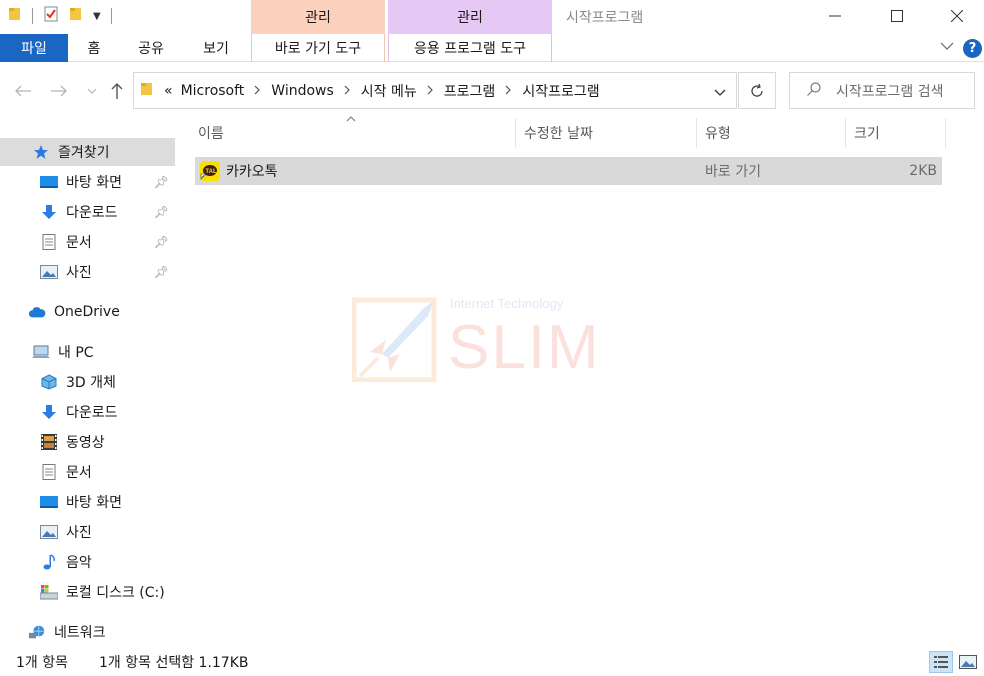 Image resolution: width=984 pixels, height=676 pixels. What do you see at coordinates (470, 48) in the screenshot?
I see `tab-application-tools: 응용 프로그램 도구` at bounding box center [470, 48].